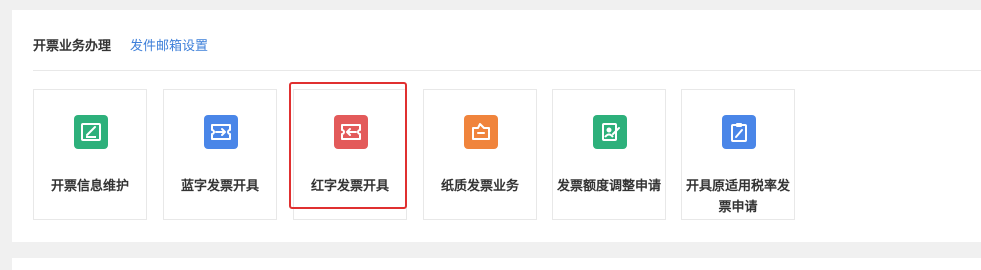 Image resolution: width=981 pixels, height=270 pixels. What do you see at coordinates (220, 154) in the screenshot?
I see `card-blue-invoice-issue: 蓝字发票开具` at bounding box center [220, 154].